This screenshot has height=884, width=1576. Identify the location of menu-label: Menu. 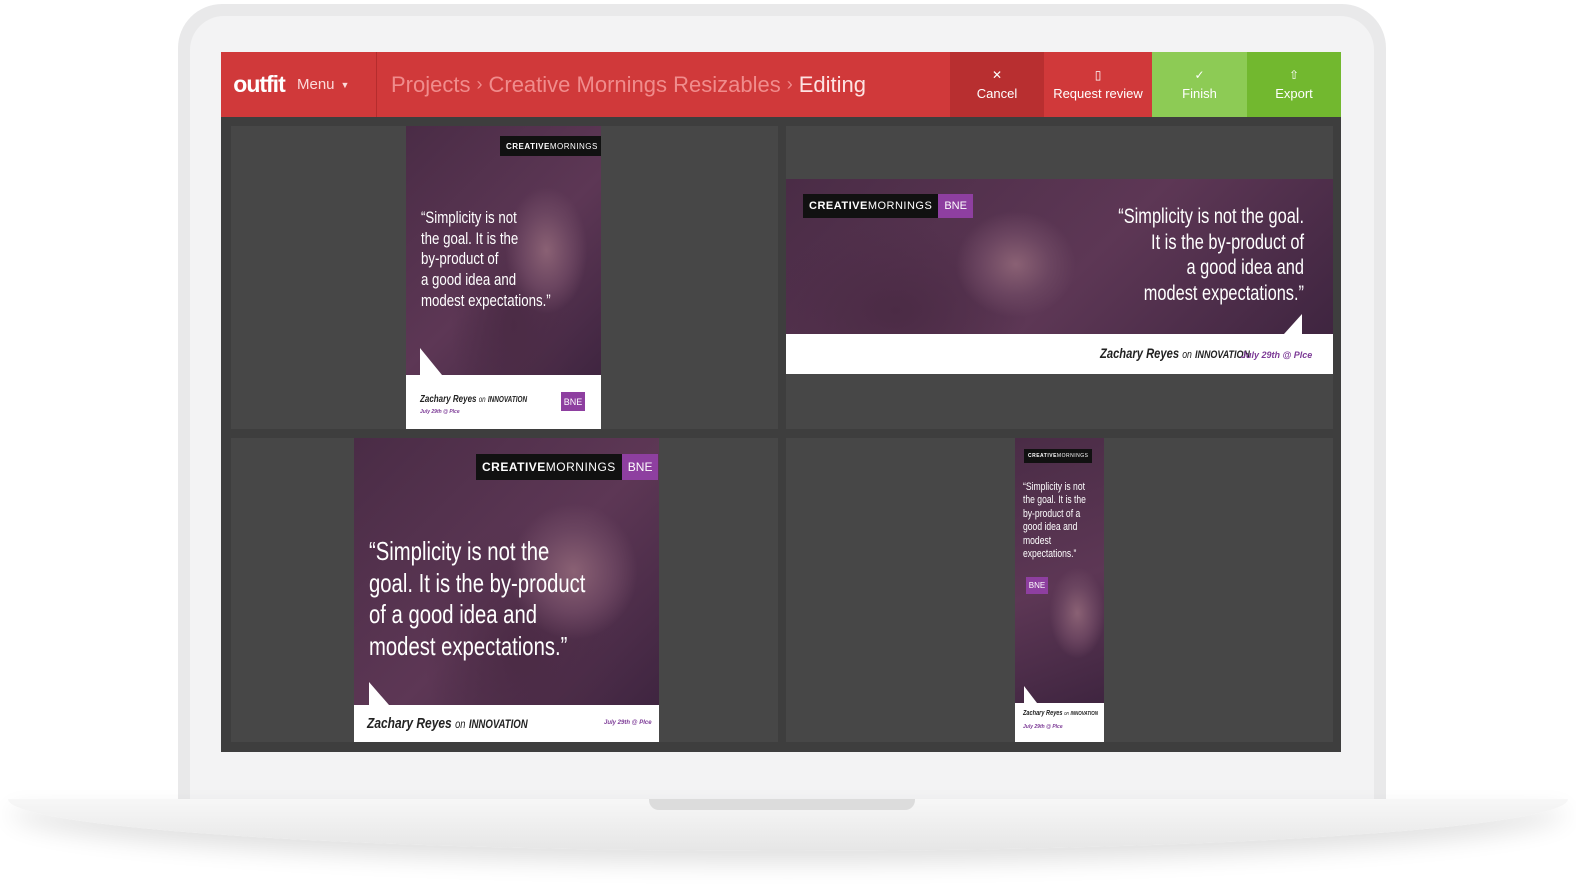
(316, 84).